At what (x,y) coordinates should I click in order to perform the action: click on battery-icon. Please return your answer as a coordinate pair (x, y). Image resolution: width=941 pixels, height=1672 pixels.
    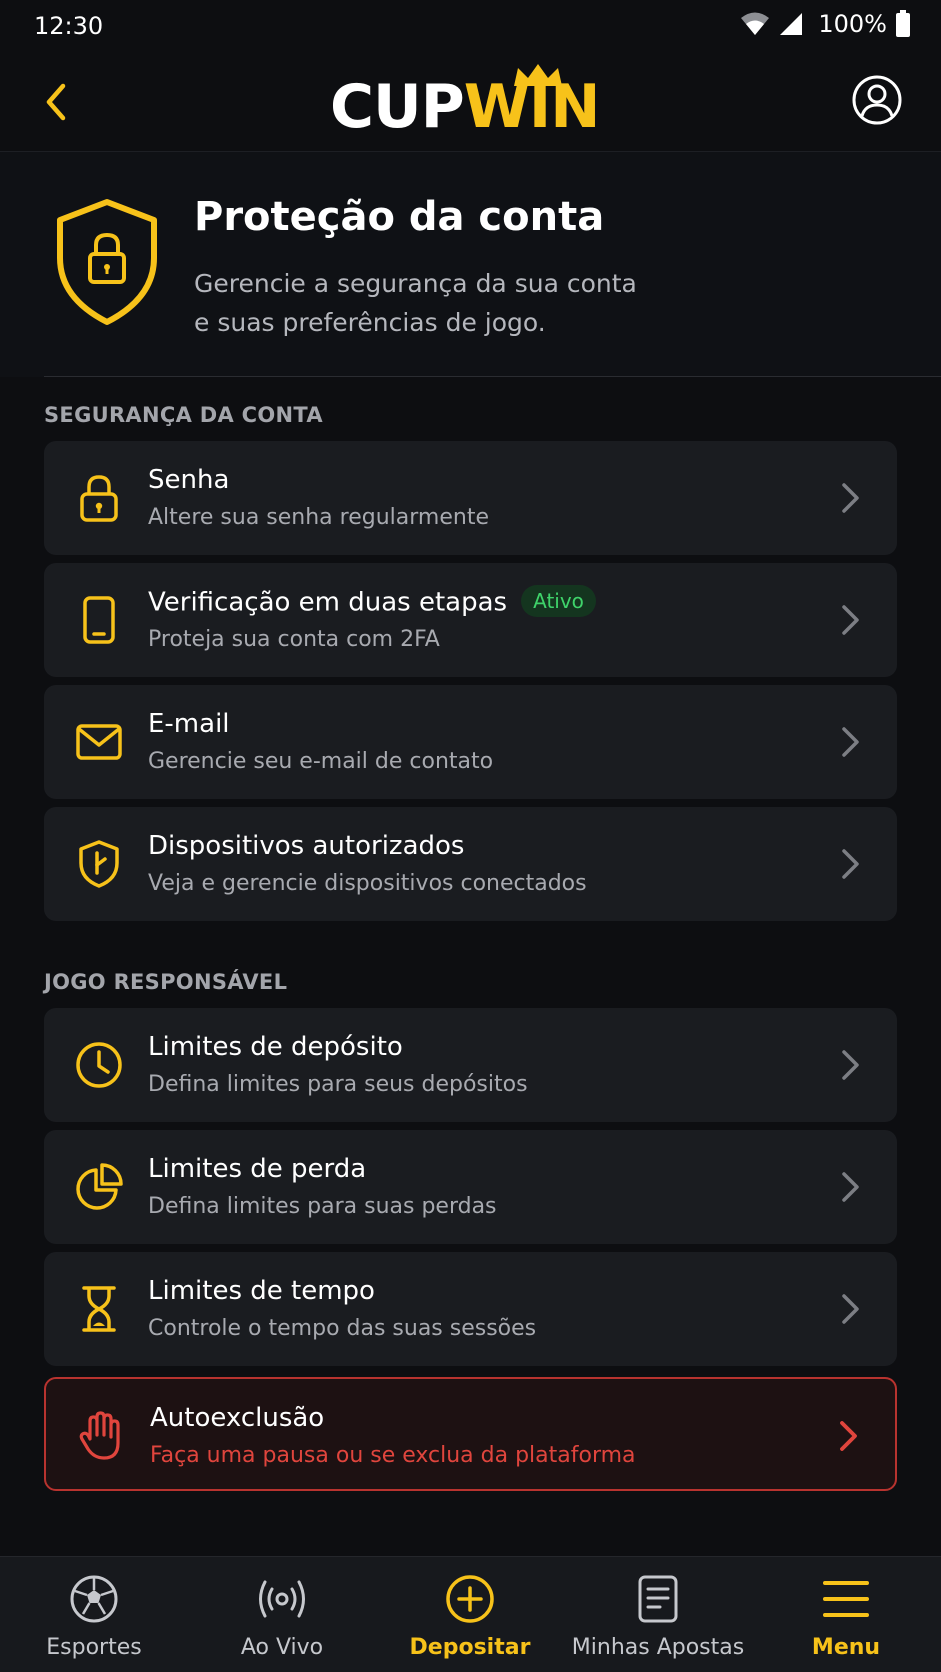
    Looking at the image, I should click on (903, 23).